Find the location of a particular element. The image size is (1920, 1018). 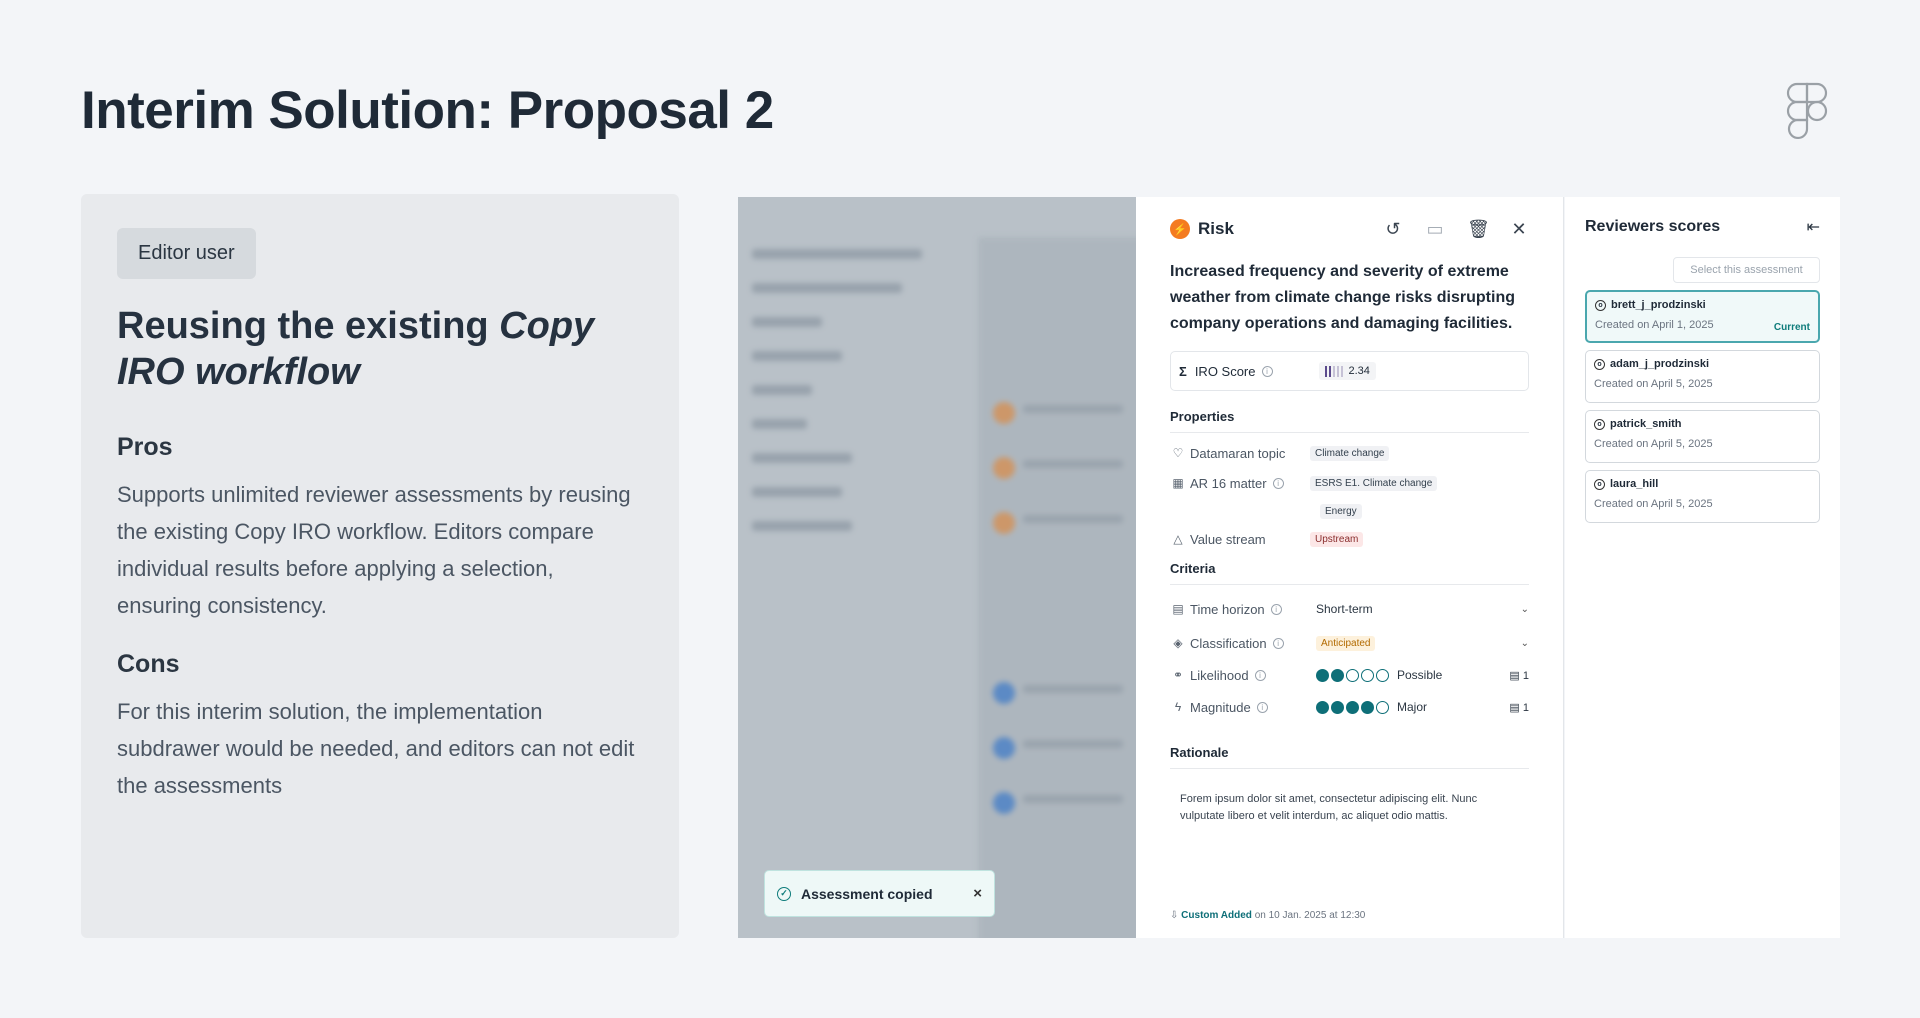

added-info: ⇩ Custom Added on 10 Jan. 2025 at 12:30 is located at coordinates (1268, 915).